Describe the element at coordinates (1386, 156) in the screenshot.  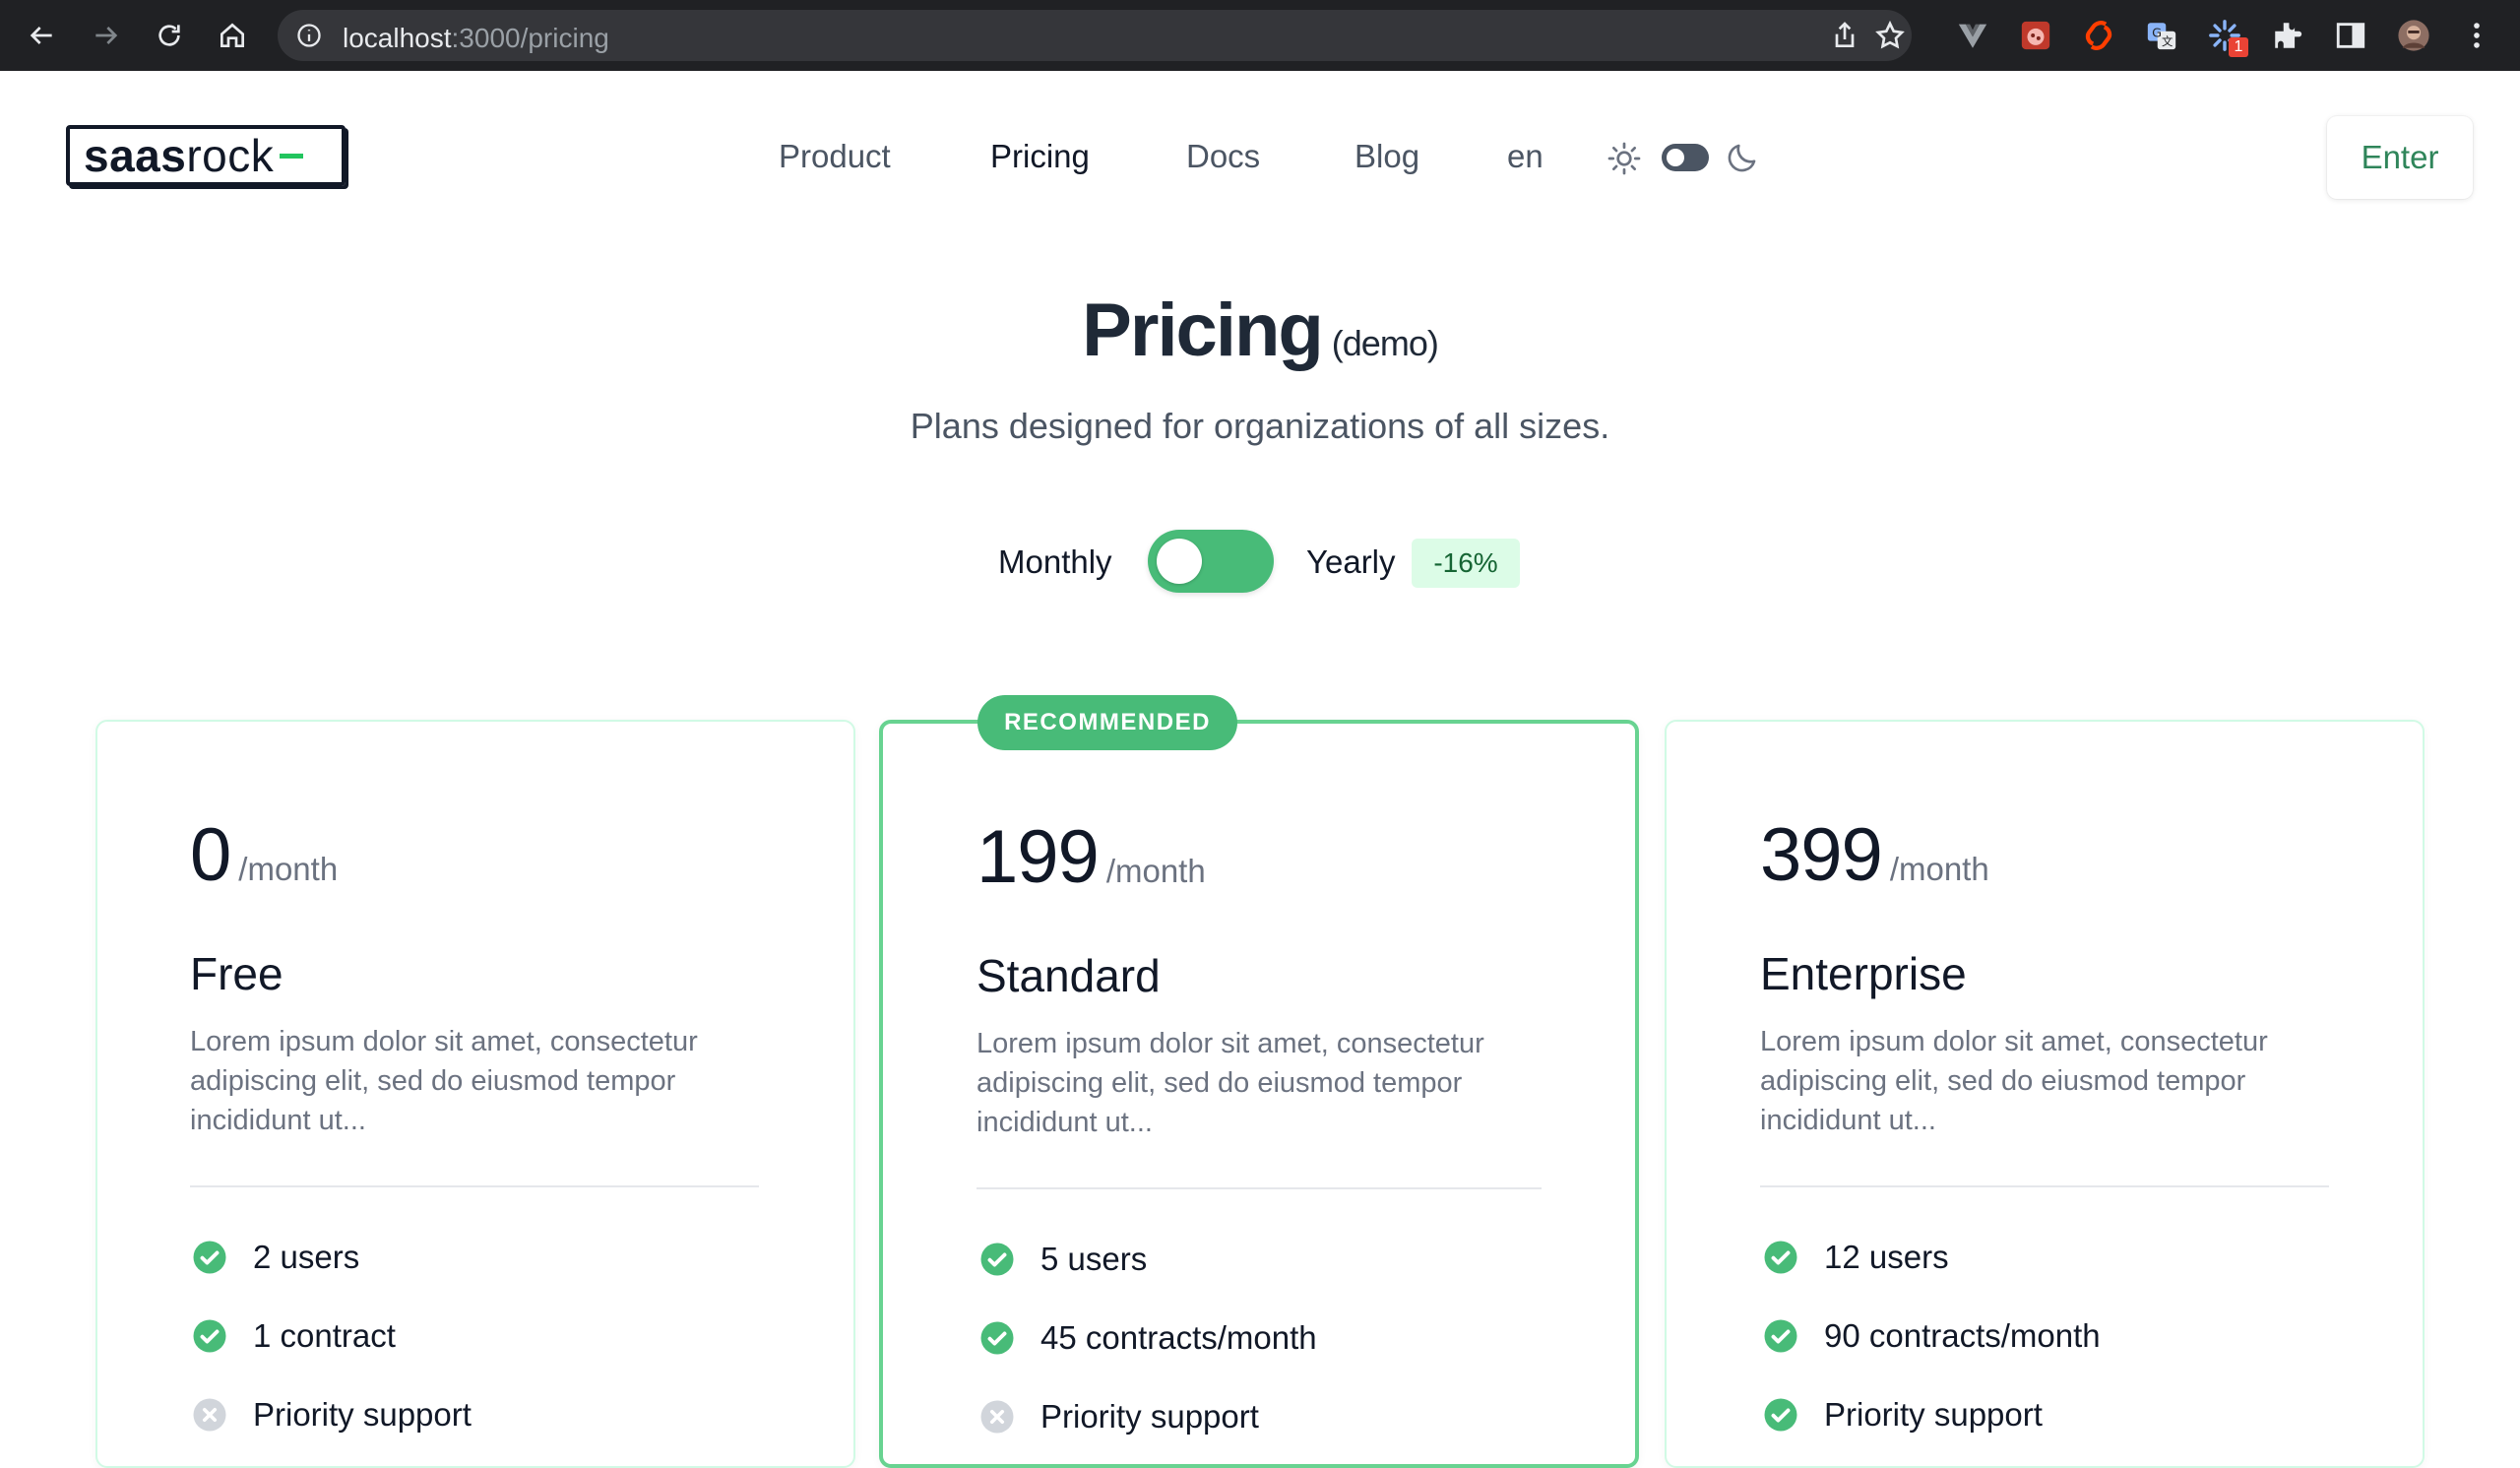
I see `nav-link-blog: Blog` at that location.